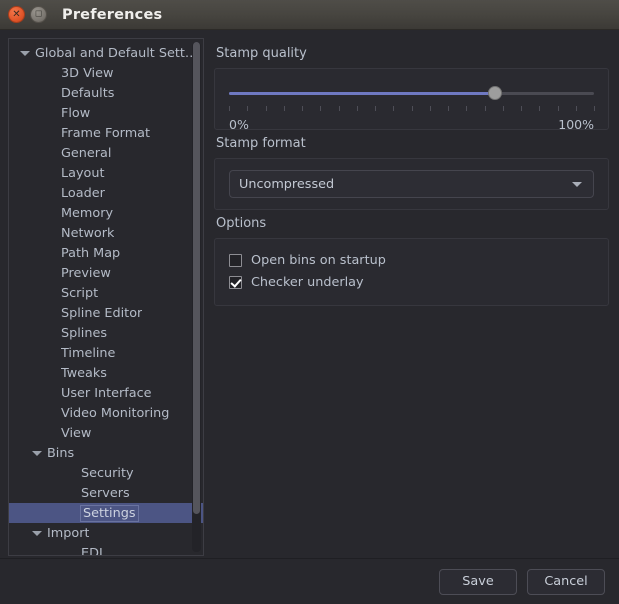  I want to click on tree-item-tweaks: Tweaks, so click(106, 373).